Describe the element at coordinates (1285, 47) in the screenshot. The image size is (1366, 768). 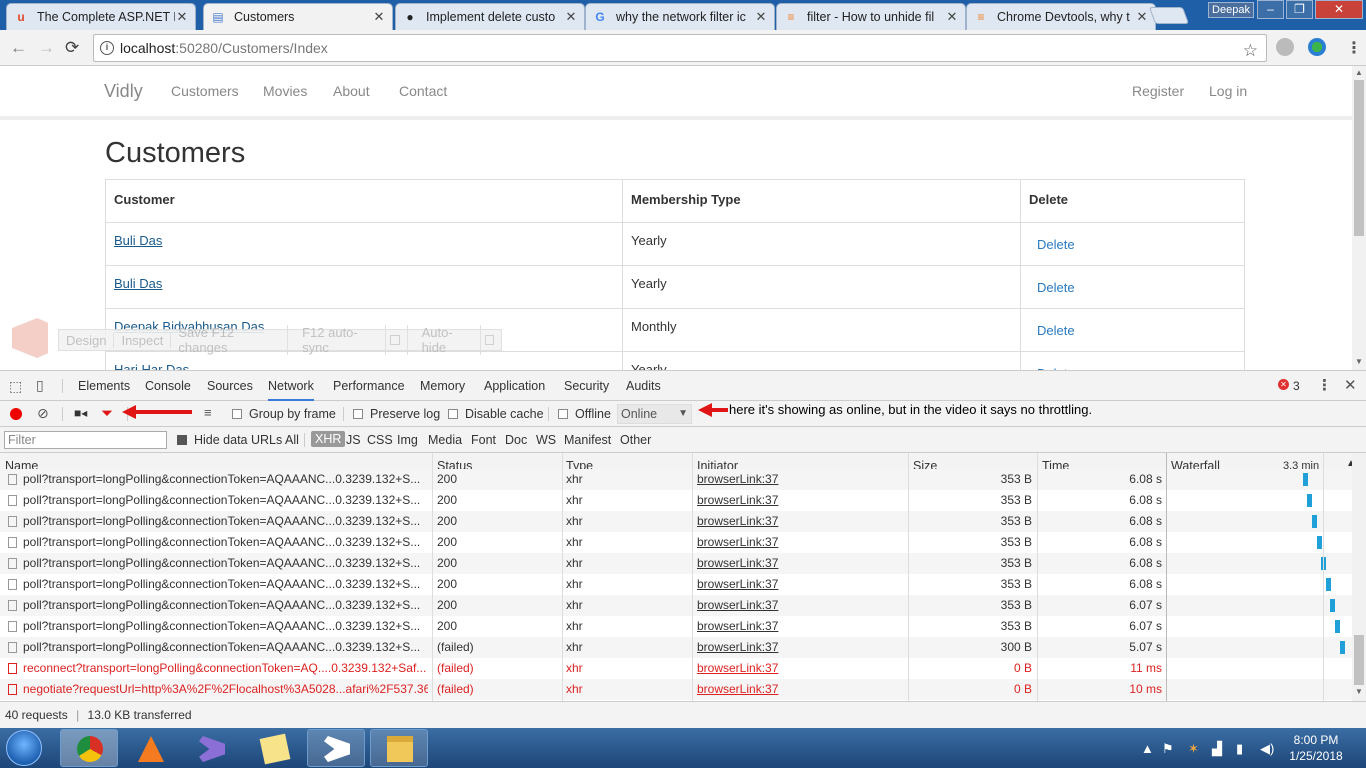
I see `extension-icon` at that location.